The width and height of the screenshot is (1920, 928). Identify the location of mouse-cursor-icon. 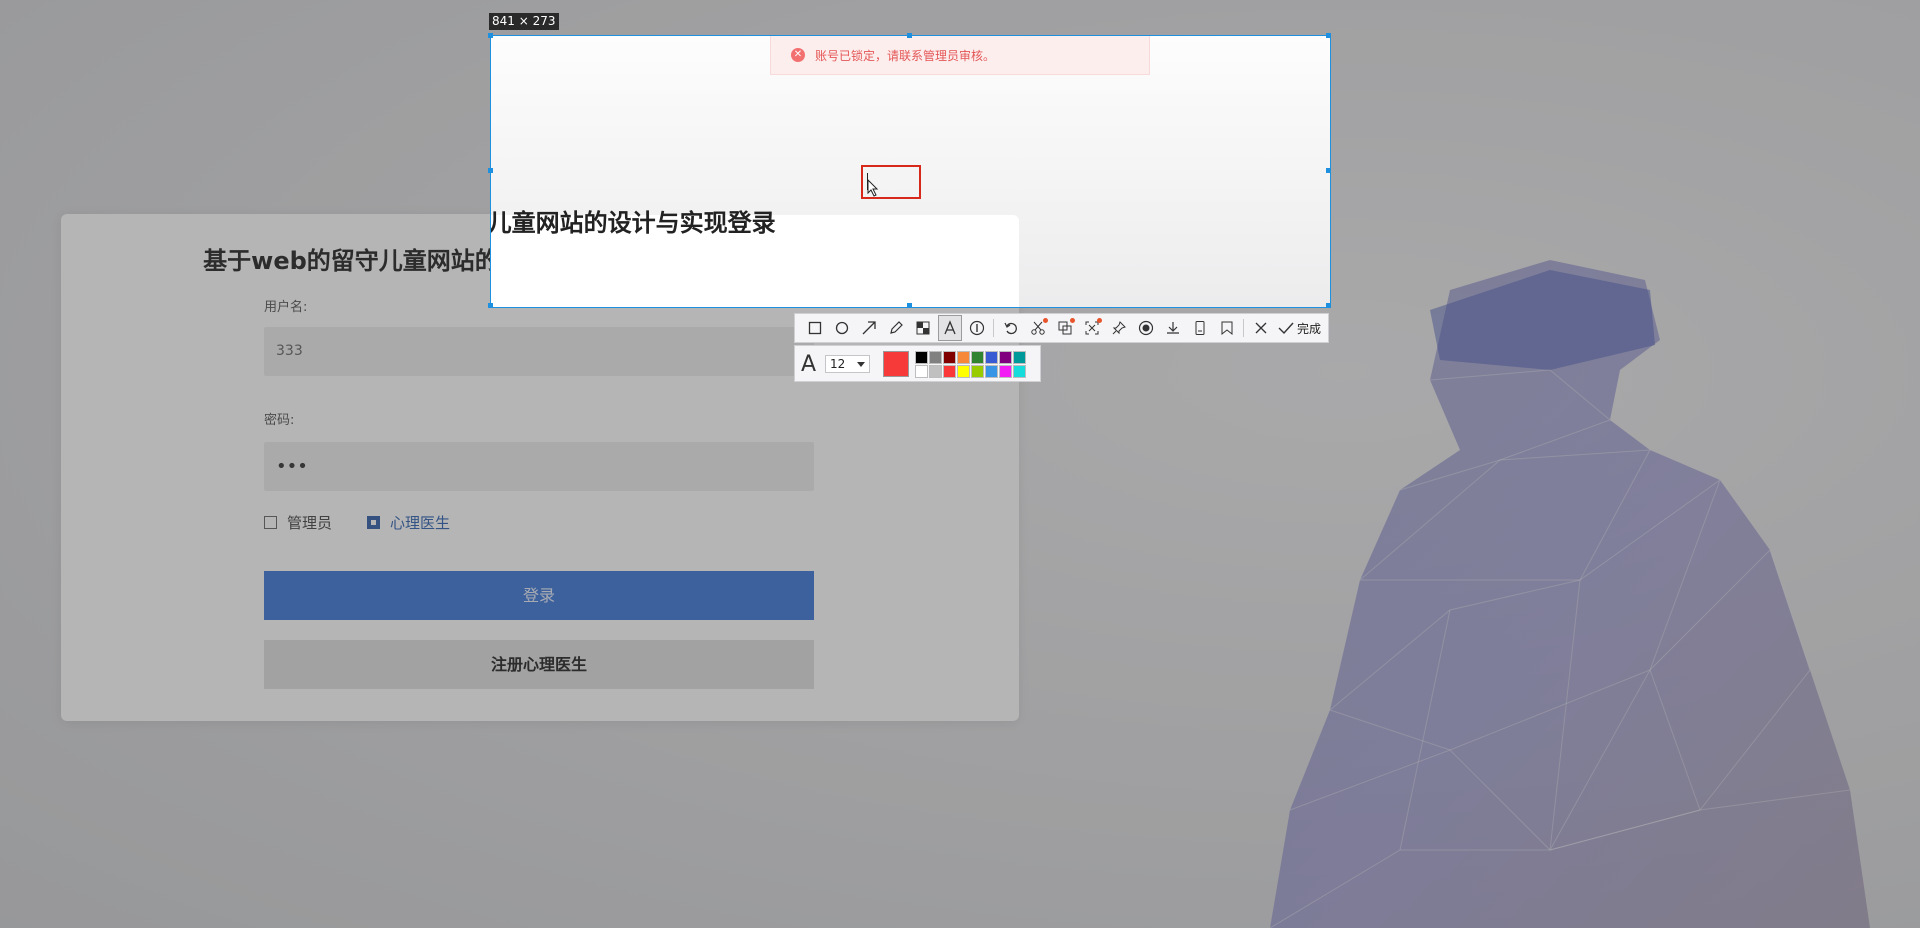
(873, 188).